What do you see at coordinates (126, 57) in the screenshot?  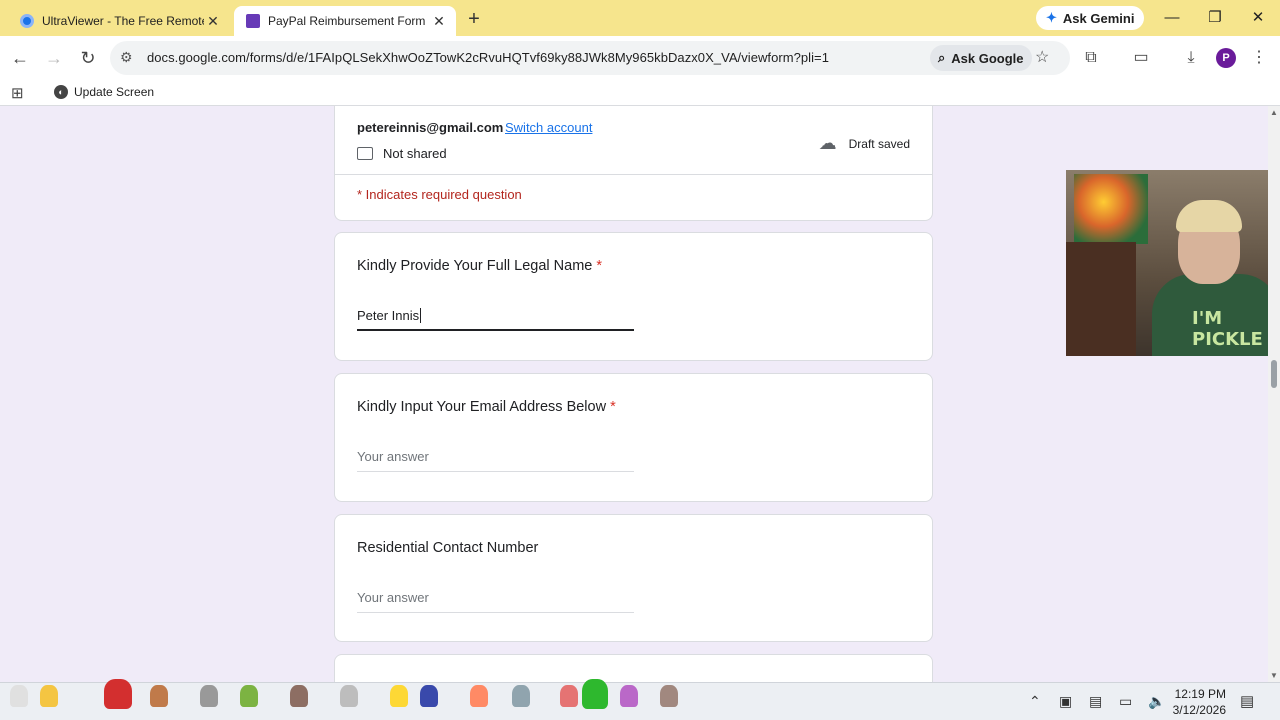 I see `site-info-icon: ⚙` at bounding box center [126, 57].